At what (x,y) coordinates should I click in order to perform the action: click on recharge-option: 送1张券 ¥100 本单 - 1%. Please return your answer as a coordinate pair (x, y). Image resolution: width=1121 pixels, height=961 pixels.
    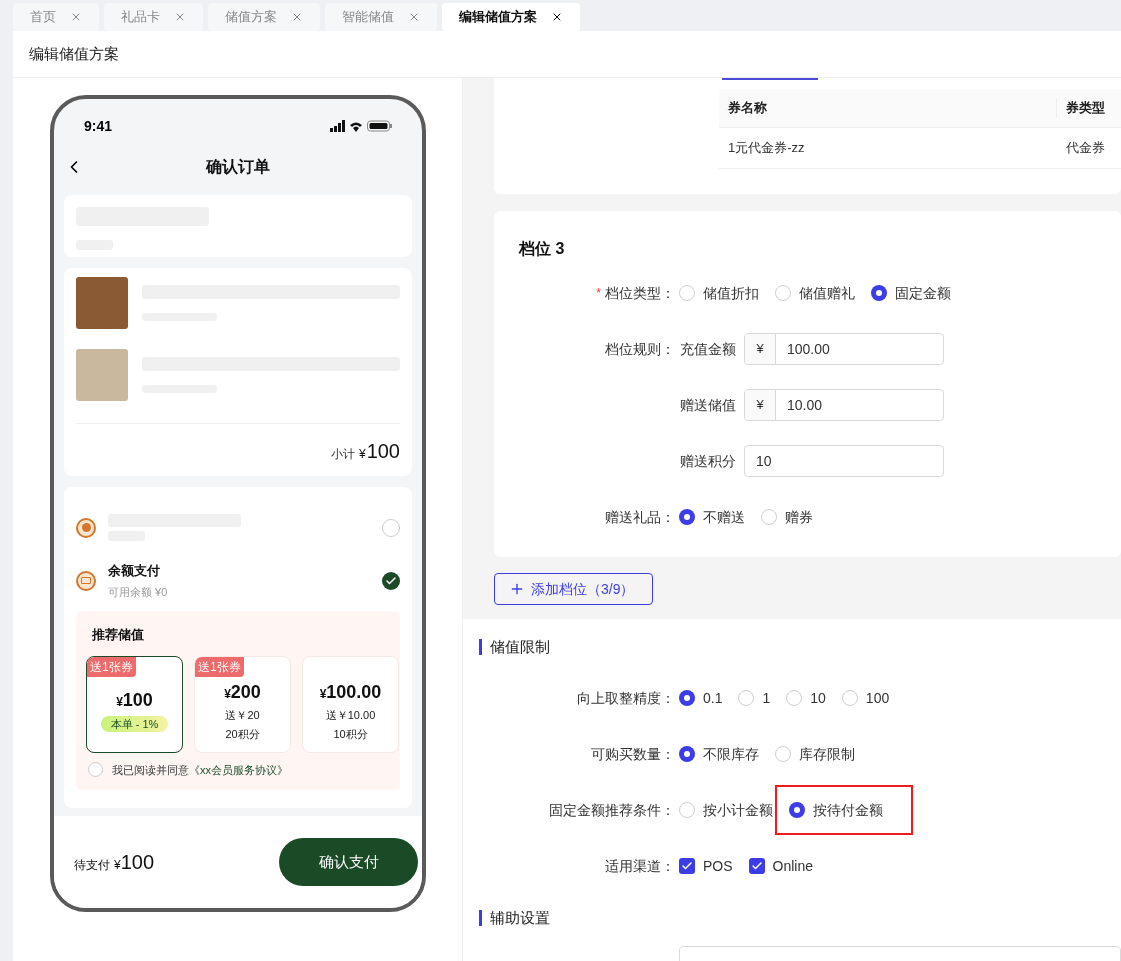
    Looking at the image, I should click on (134, 704).